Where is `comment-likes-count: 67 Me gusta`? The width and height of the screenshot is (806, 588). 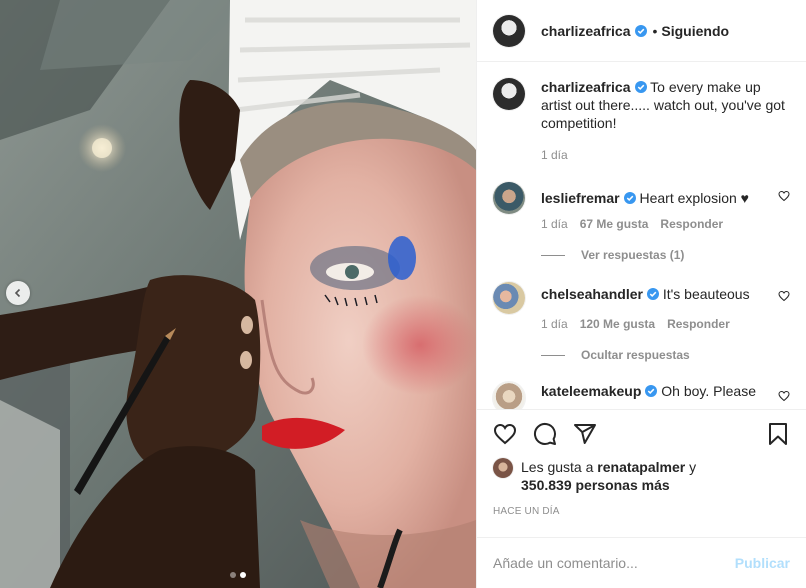 comment-likes-count: 67 Me gusta is located at coordinates (614, 224).